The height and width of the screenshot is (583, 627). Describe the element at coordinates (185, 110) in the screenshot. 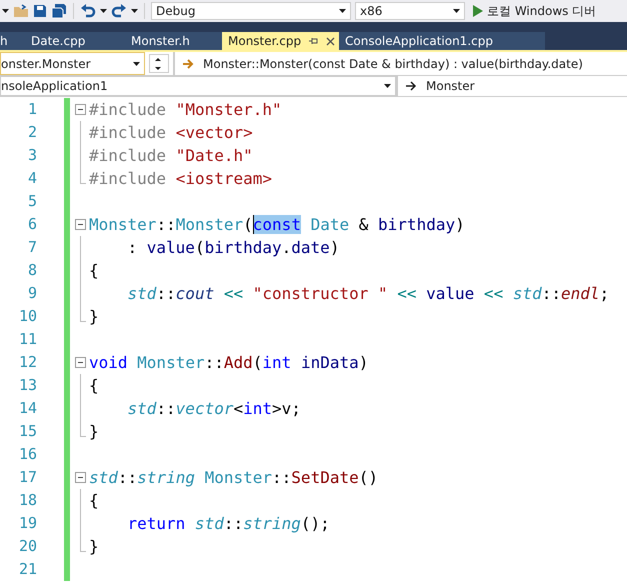

I see `code-line: #include "Monster.h"` at that location.